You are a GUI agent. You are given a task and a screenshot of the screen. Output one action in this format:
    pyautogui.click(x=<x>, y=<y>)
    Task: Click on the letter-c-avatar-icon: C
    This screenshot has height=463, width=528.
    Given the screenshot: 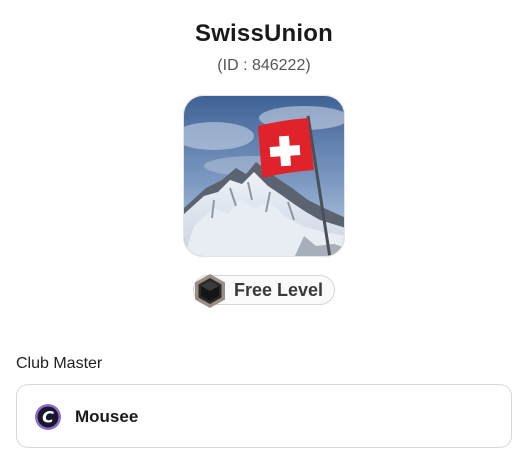 What is the action you would take?
    pyautogui.click(x=48, y=417)
    